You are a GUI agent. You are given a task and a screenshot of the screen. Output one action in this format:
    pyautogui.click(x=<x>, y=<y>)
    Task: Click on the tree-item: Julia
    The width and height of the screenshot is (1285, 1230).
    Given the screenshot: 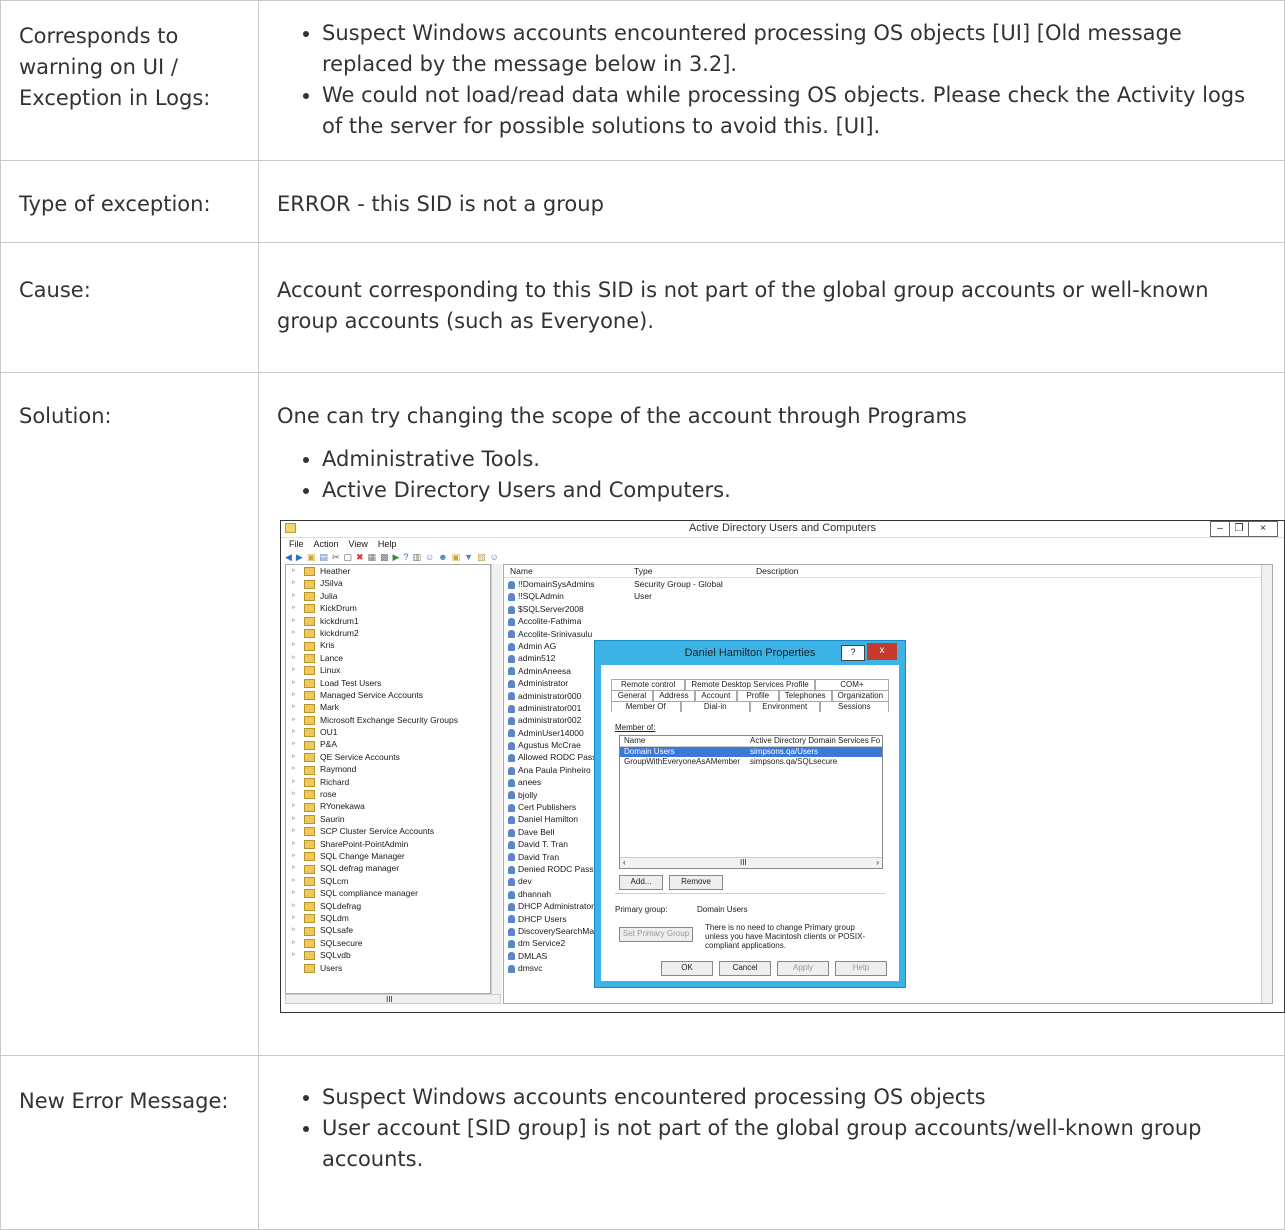 What is the action you would take?
    pyautogui.click(x=388, y=596)
    